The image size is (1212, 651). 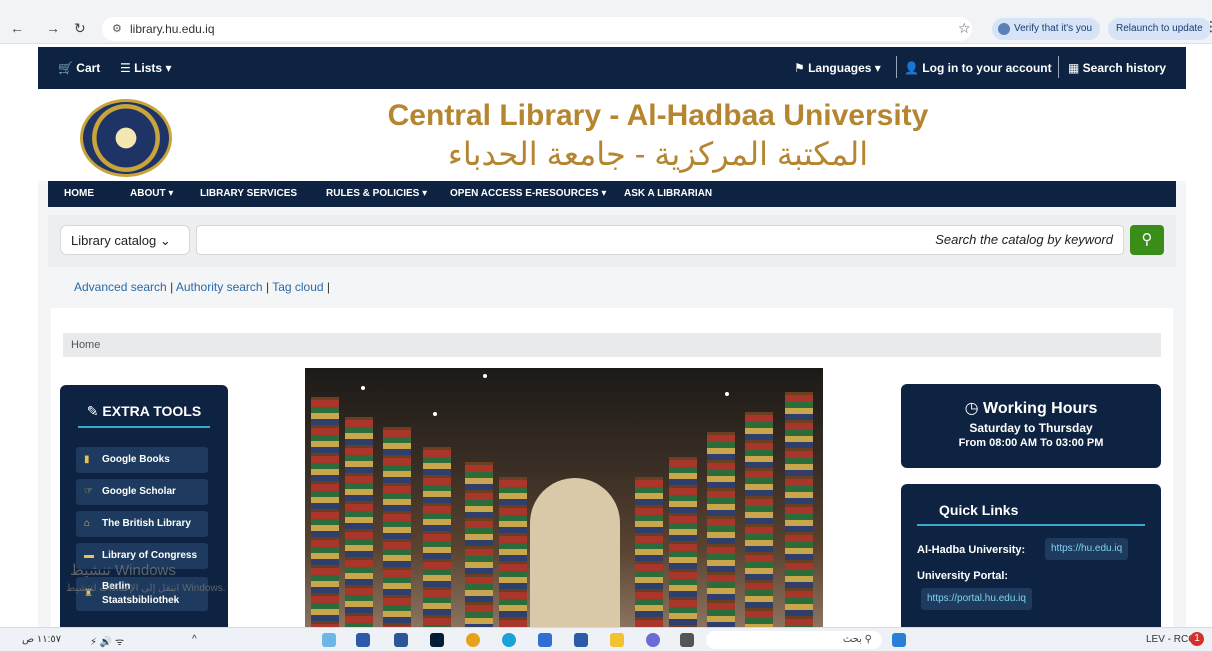 I want to click on menu-dots-icon: ⋮, so click(x=1208, y=26).